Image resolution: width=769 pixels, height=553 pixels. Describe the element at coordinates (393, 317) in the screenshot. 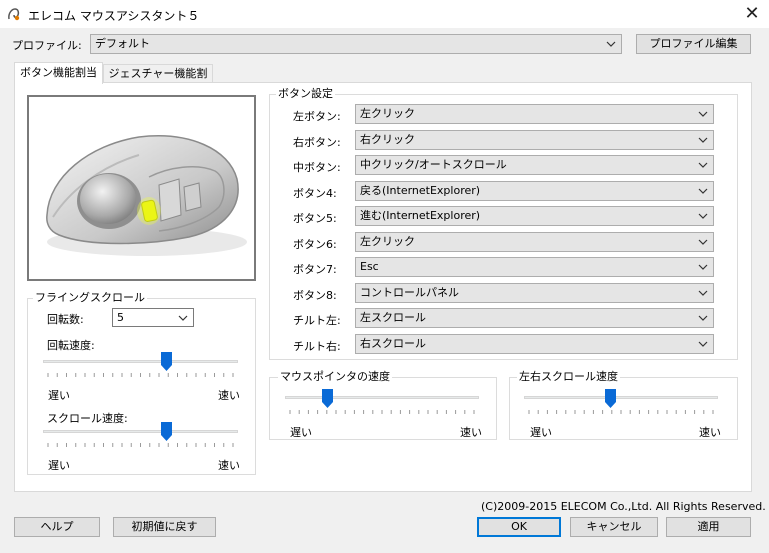

I see `button-assignment-value: 左スクロール` at that location.